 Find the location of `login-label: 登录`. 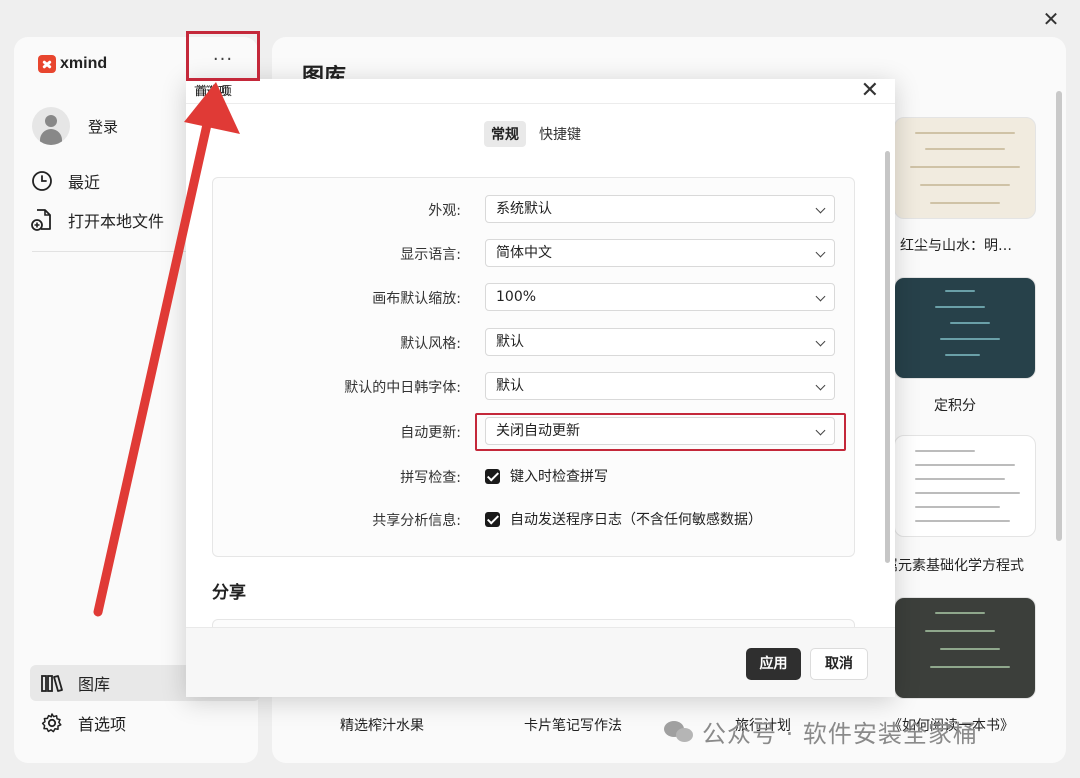

login-label: 登录 is located at coordinates (103, 126).